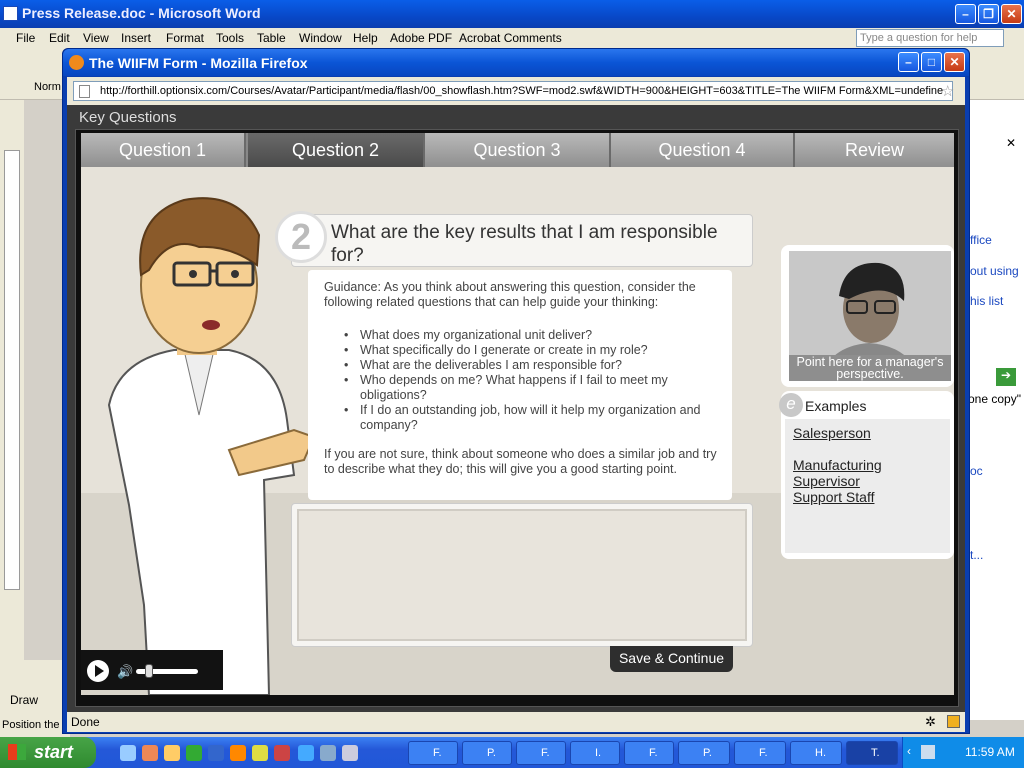 This screenshot has height=768, width=1024. What do you see at coordinates (816, 753) in the screenshot?
I see `taskbar-item: H.` at bounding box center [816, 753].